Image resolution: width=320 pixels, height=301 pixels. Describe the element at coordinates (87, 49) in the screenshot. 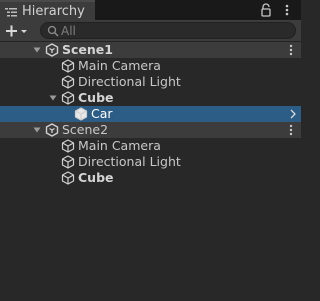

I see `tree-item-label: Scene1` at that location.